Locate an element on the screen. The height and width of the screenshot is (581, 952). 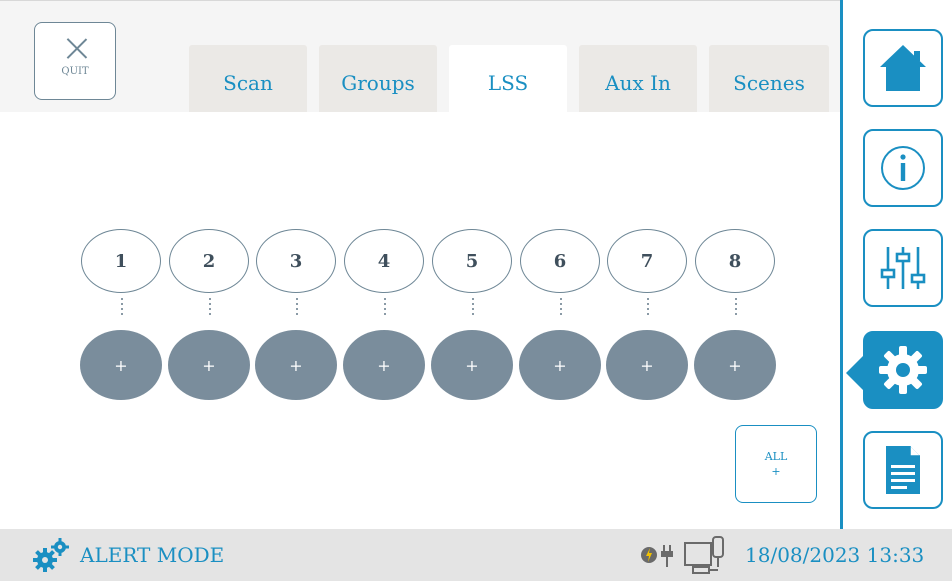
channel-1-add-button: + is located at coordinates (121, 365).